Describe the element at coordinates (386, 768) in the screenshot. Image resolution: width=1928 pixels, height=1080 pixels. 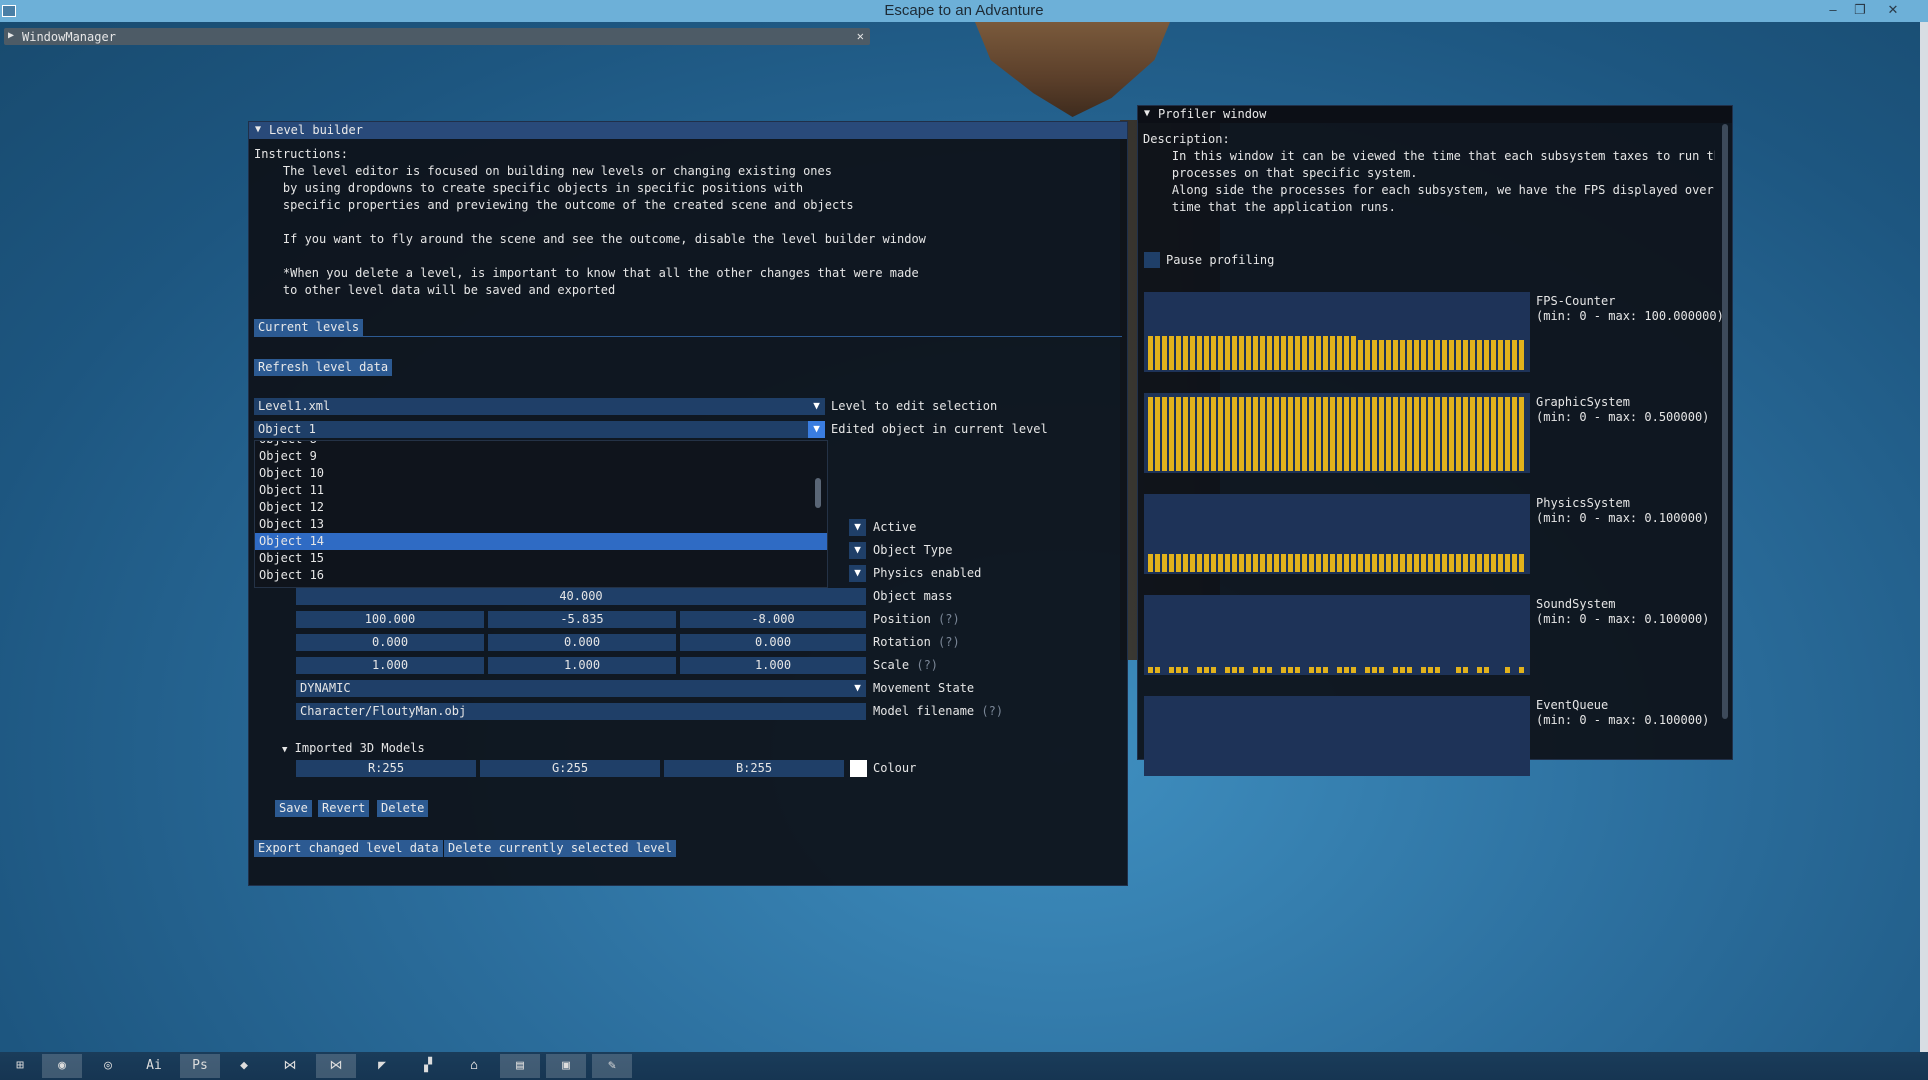
I see `colour-r-input: R:255` at that location.